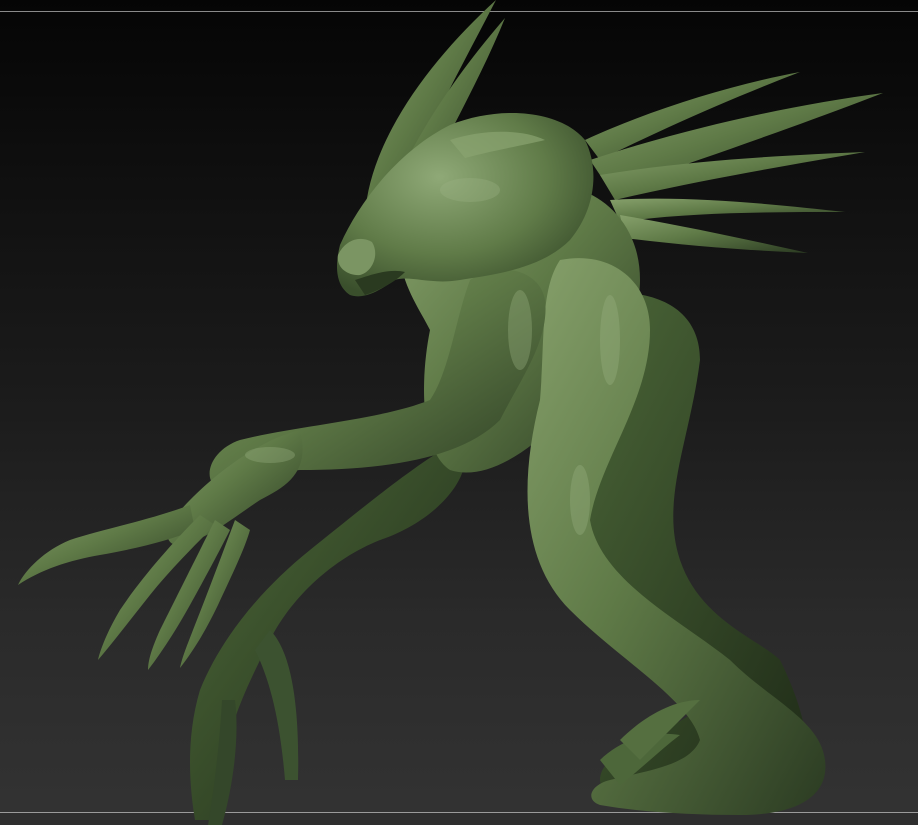 The image size is (918, 825). Describe the element at coordinates (734, 162) in the screenshot. I see `back-spines` at that location.